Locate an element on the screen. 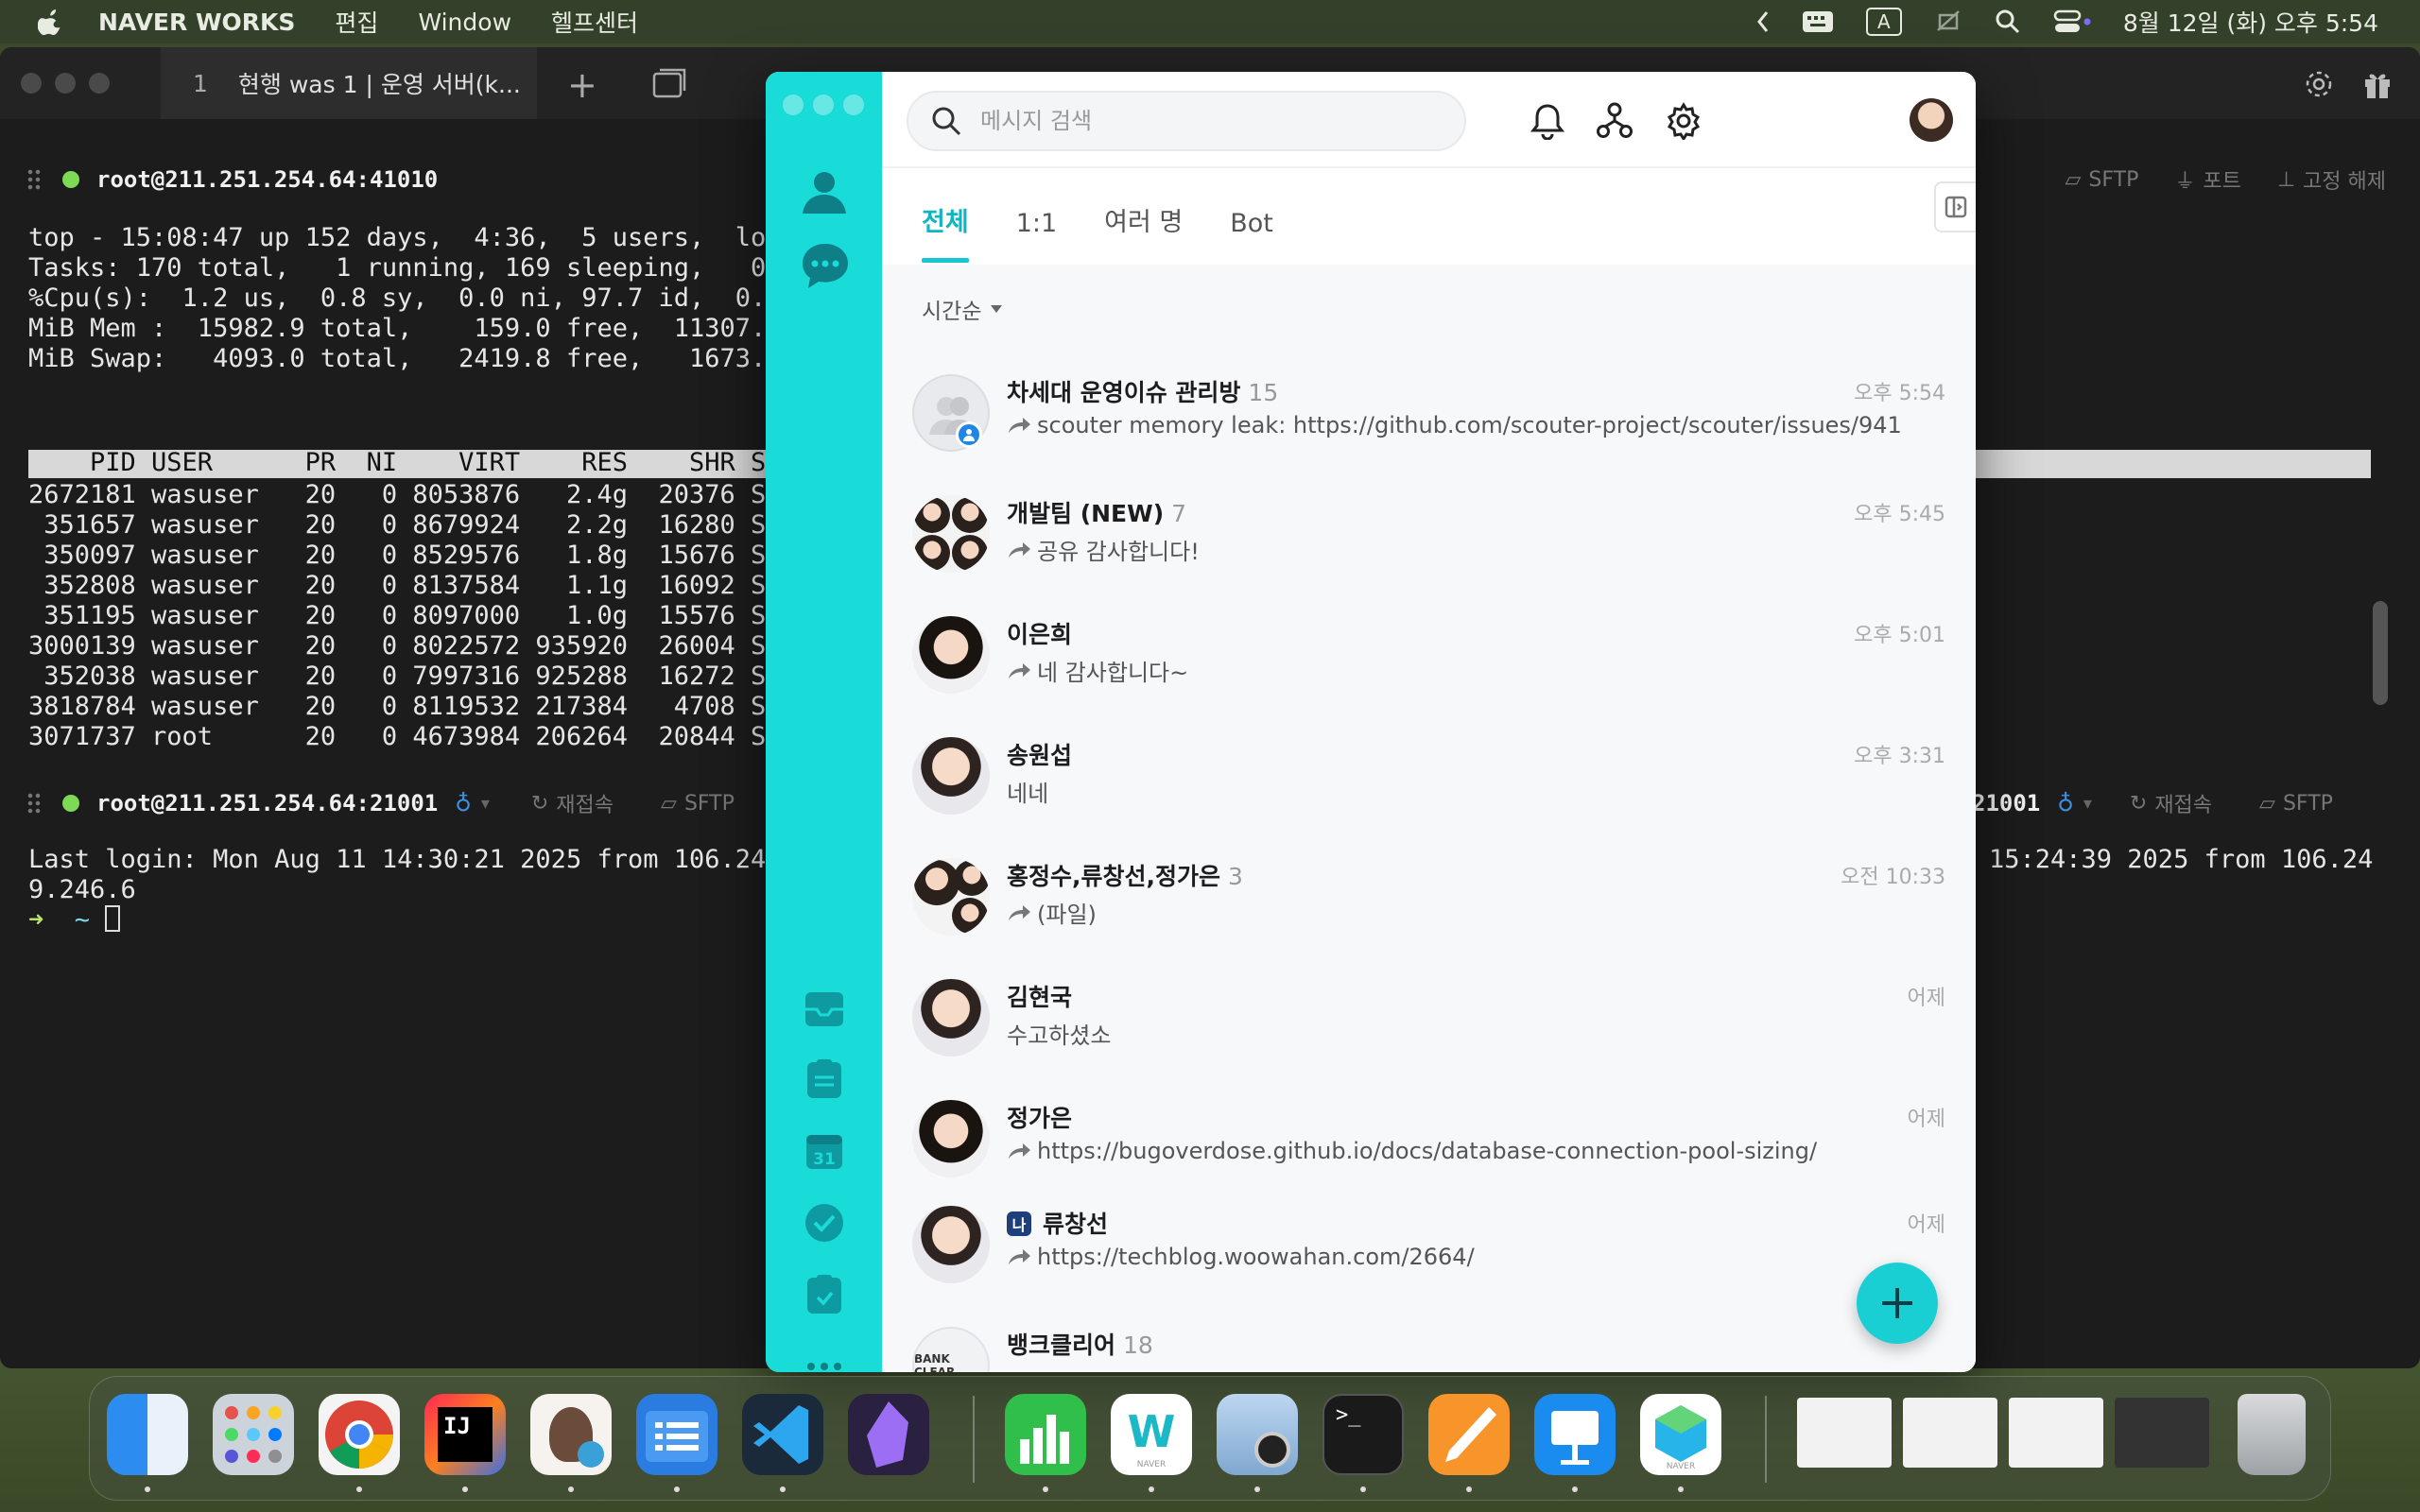 The height and width of the screenshot is (1512, 2420). keyboard-icon is located at coordinates (1818, 21).